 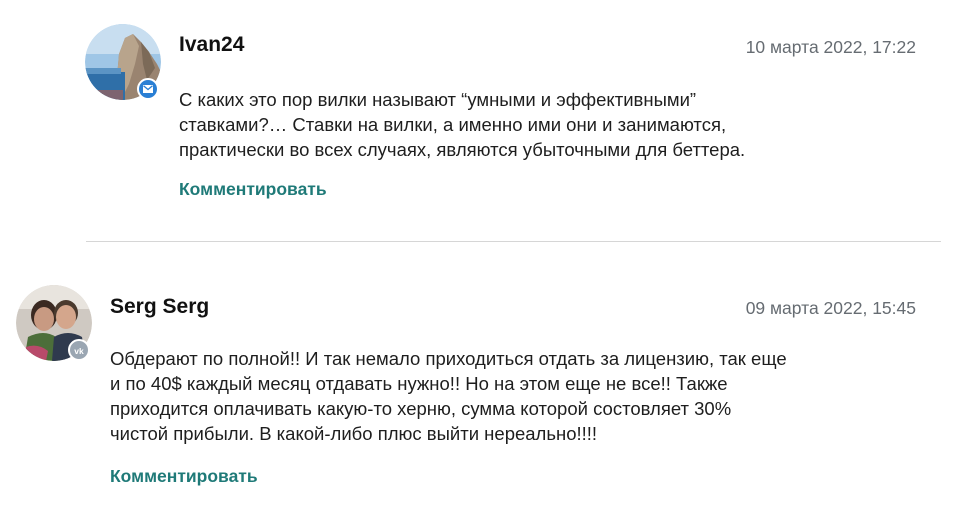 I want to click on avatar: vk, so click(x=54, y=323).